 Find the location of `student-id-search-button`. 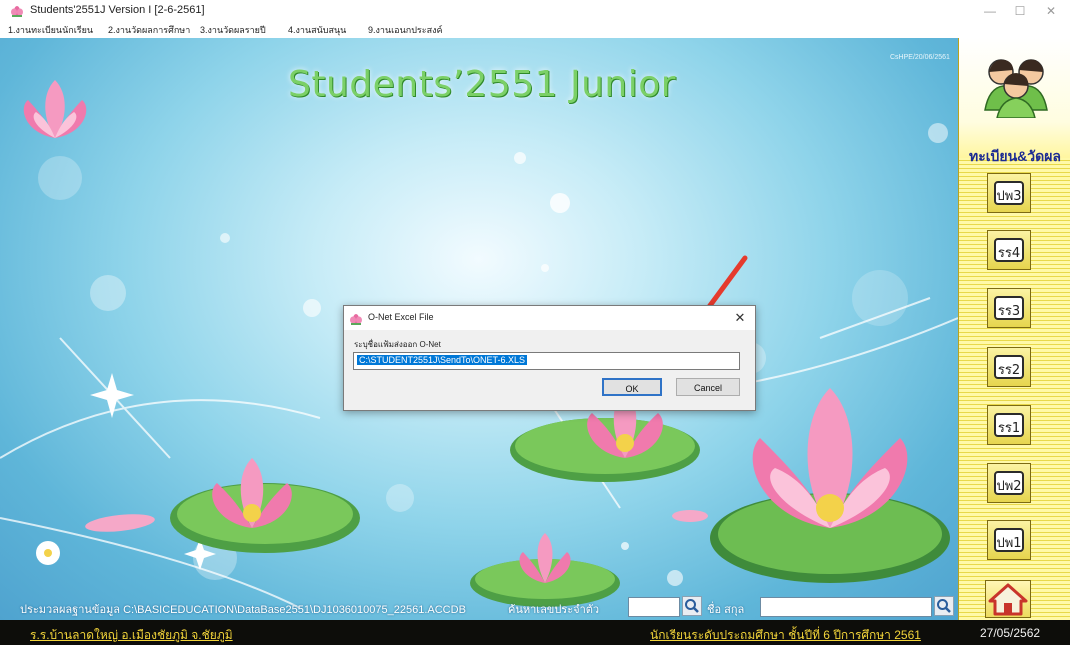

student-id-search-button is located at coordinates (692, 606).